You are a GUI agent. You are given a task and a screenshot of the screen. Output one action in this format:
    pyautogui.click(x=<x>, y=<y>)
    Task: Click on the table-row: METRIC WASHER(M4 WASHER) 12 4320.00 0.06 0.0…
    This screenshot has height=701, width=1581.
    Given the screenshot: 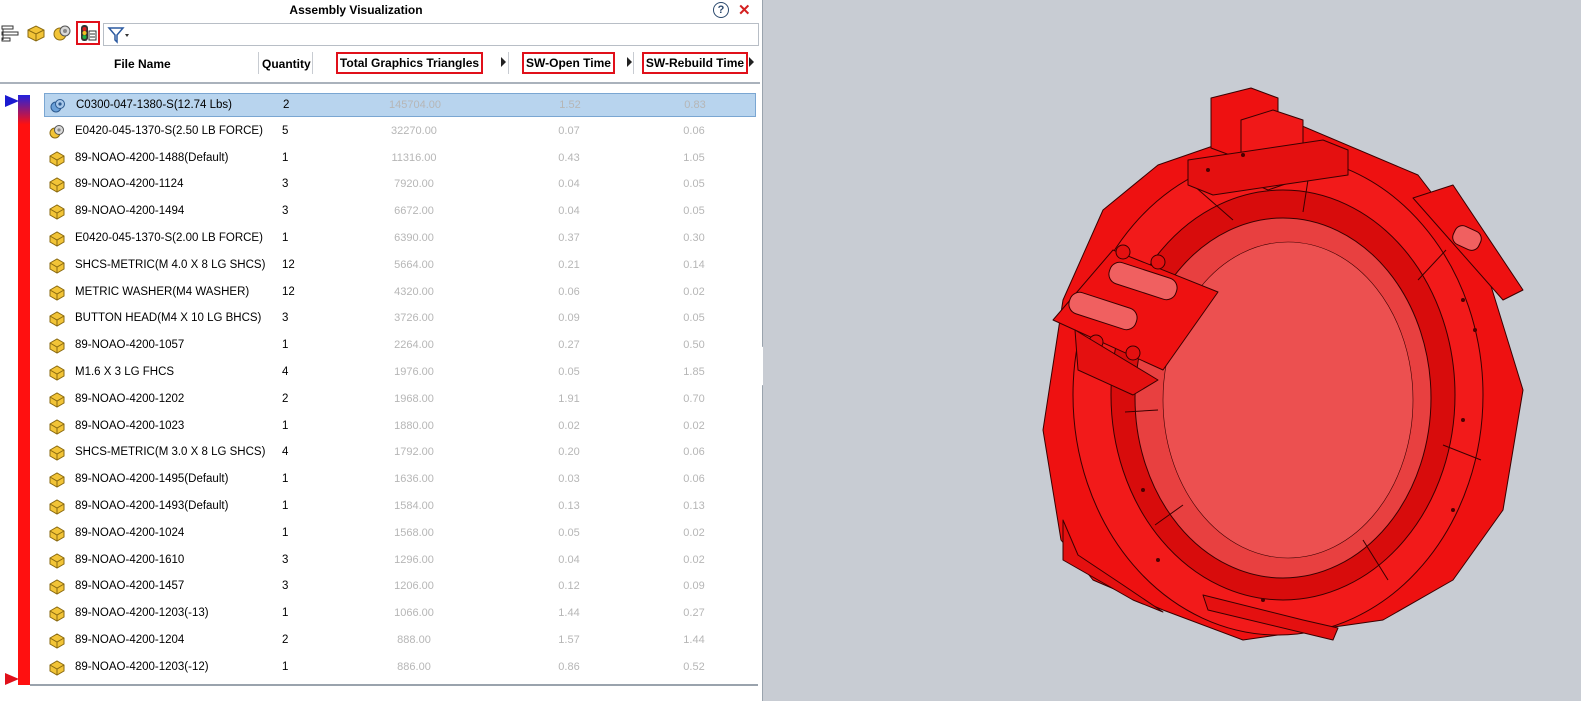 What is the action you would take?
    pyautogui.click(x=400, y=293)
    